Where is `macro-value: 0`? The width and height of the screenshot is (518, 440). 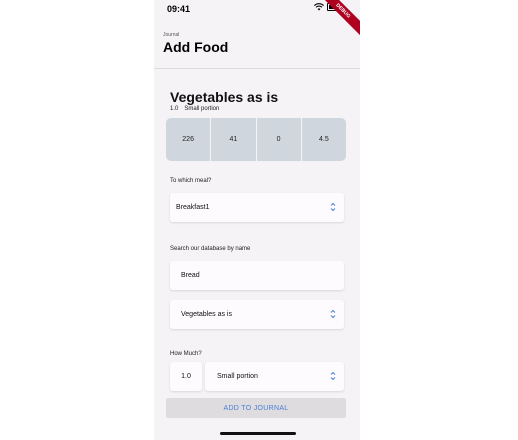 macro-value: 0 is located at coordinates (279, 139).